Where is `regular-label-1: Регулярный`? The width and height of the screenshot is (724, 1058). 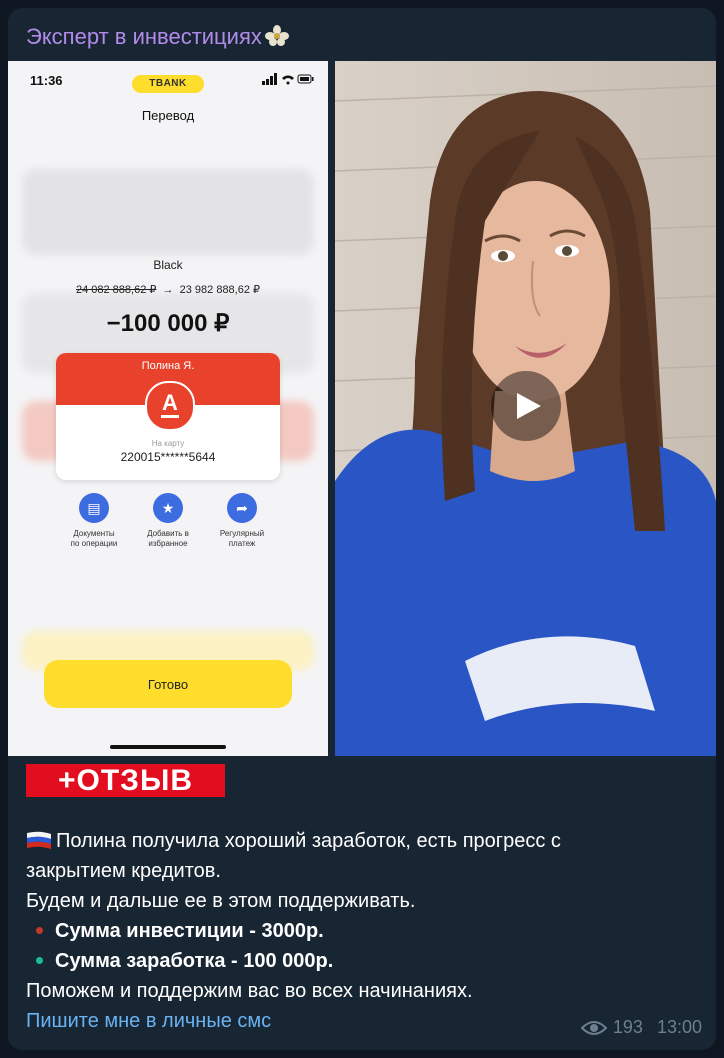 regular-label-1: Регулярный is located at coordinates (242, 533).